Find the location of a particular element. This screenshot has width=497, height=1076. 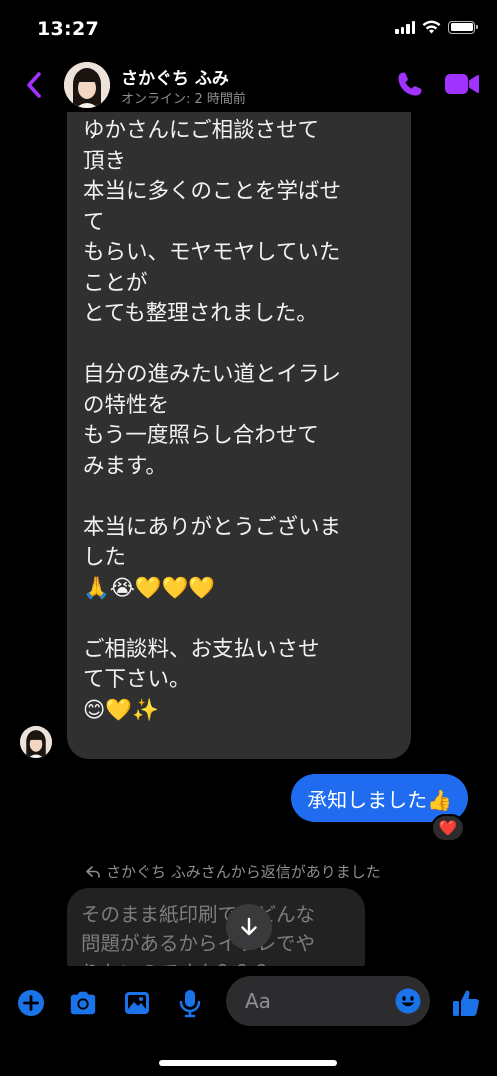

heart-reaction-icon: ❤️ is located at coordinates (448, 828).